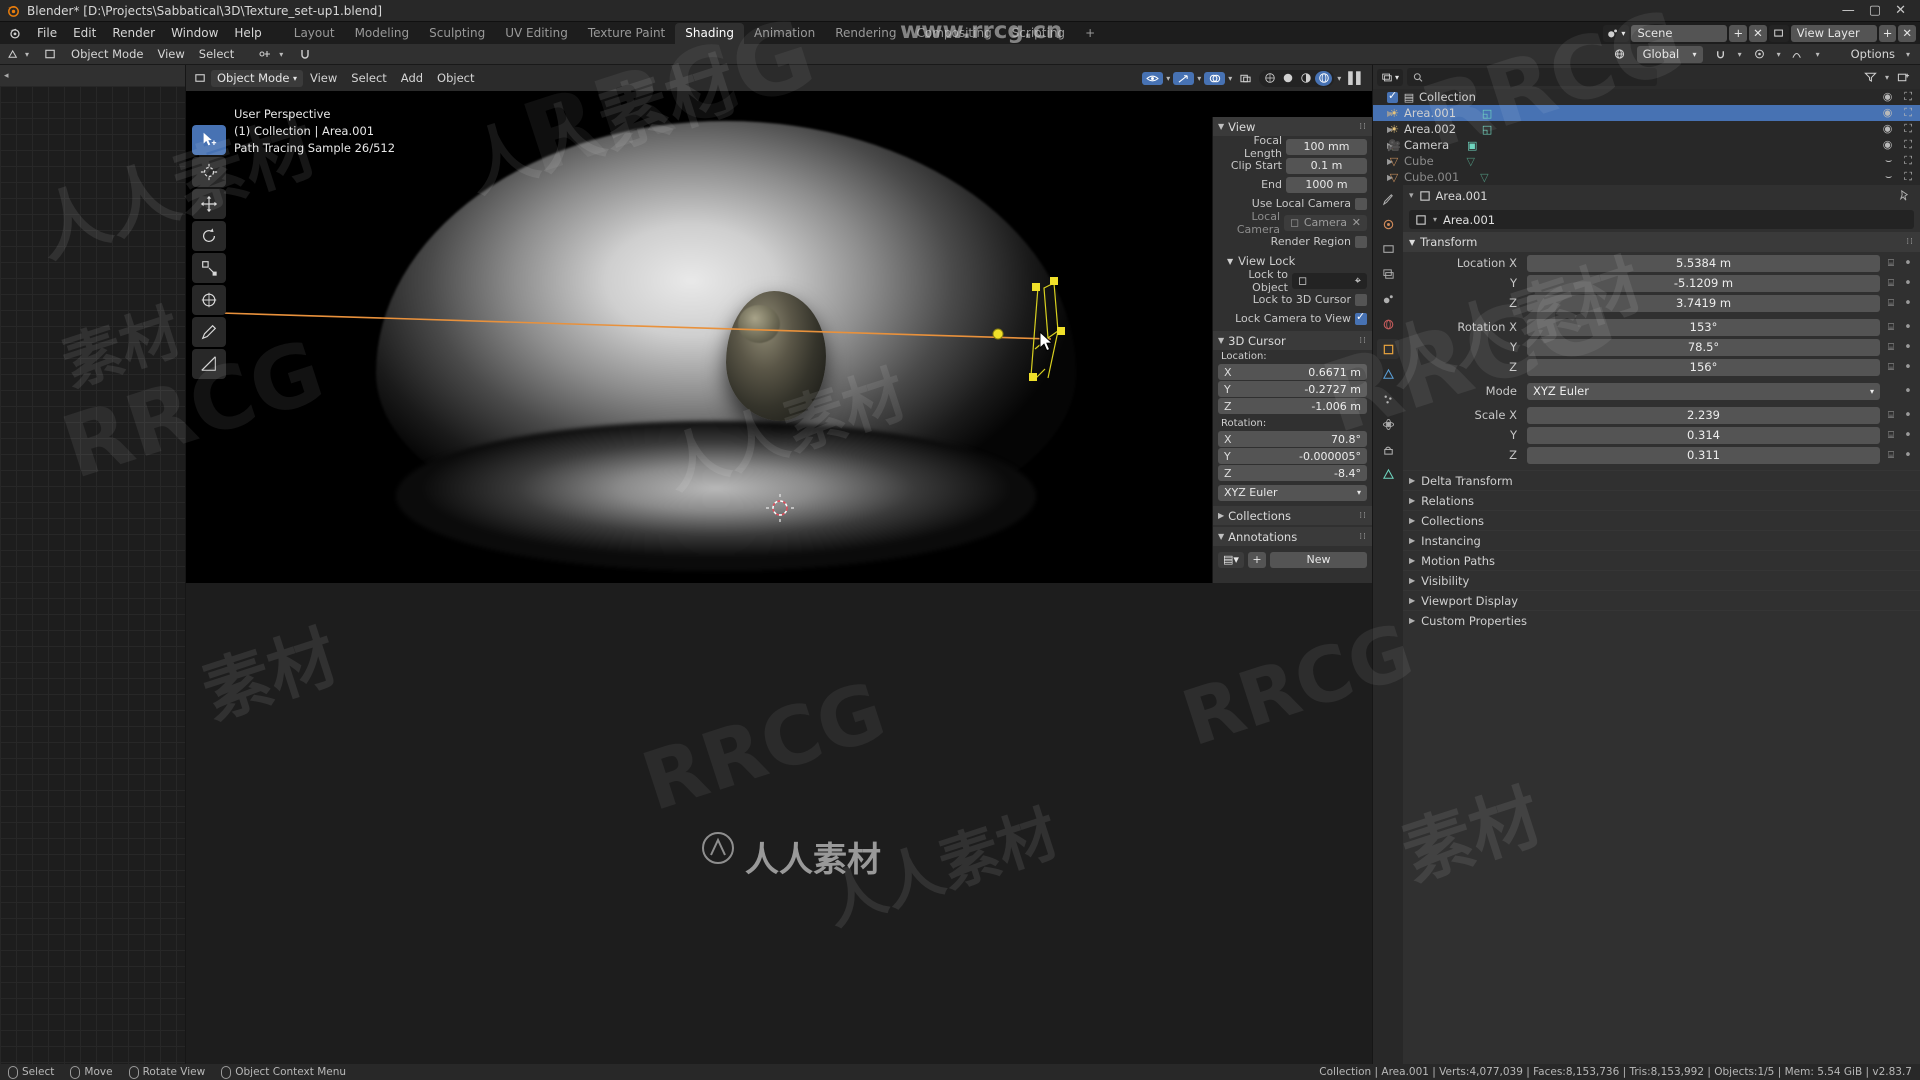 The height and width of the screenshot is (1080, 1920). Describe the element at coordinates (1363, 516) in the screenshot. I see `collections-grip: ⁞⁞` at that location.